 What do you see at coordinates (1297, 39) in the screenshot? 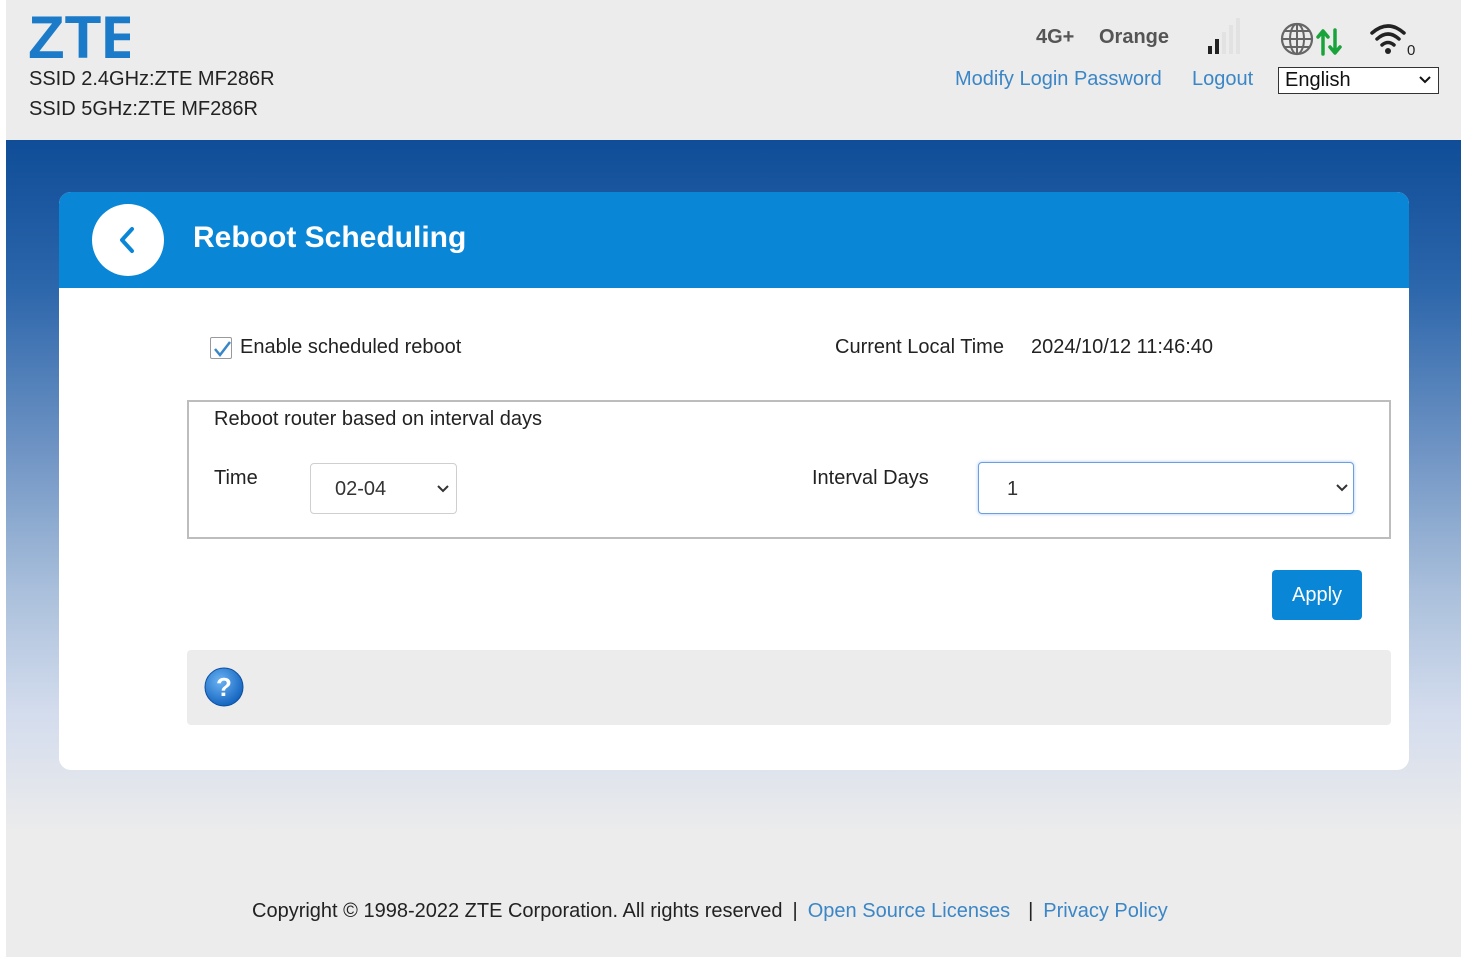
I see `globe-icon` at bounding box center [1297, 39].